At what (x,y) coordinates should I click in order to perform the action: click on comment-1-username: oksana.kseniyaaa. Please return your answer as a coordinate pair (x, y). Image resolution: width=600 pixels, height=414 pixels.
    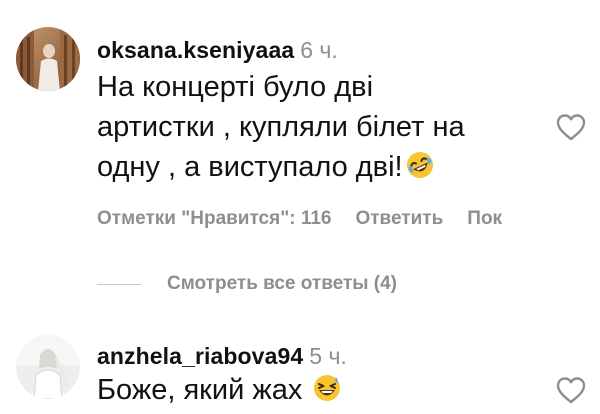
    Looking at the image, I should click on (195, 50).